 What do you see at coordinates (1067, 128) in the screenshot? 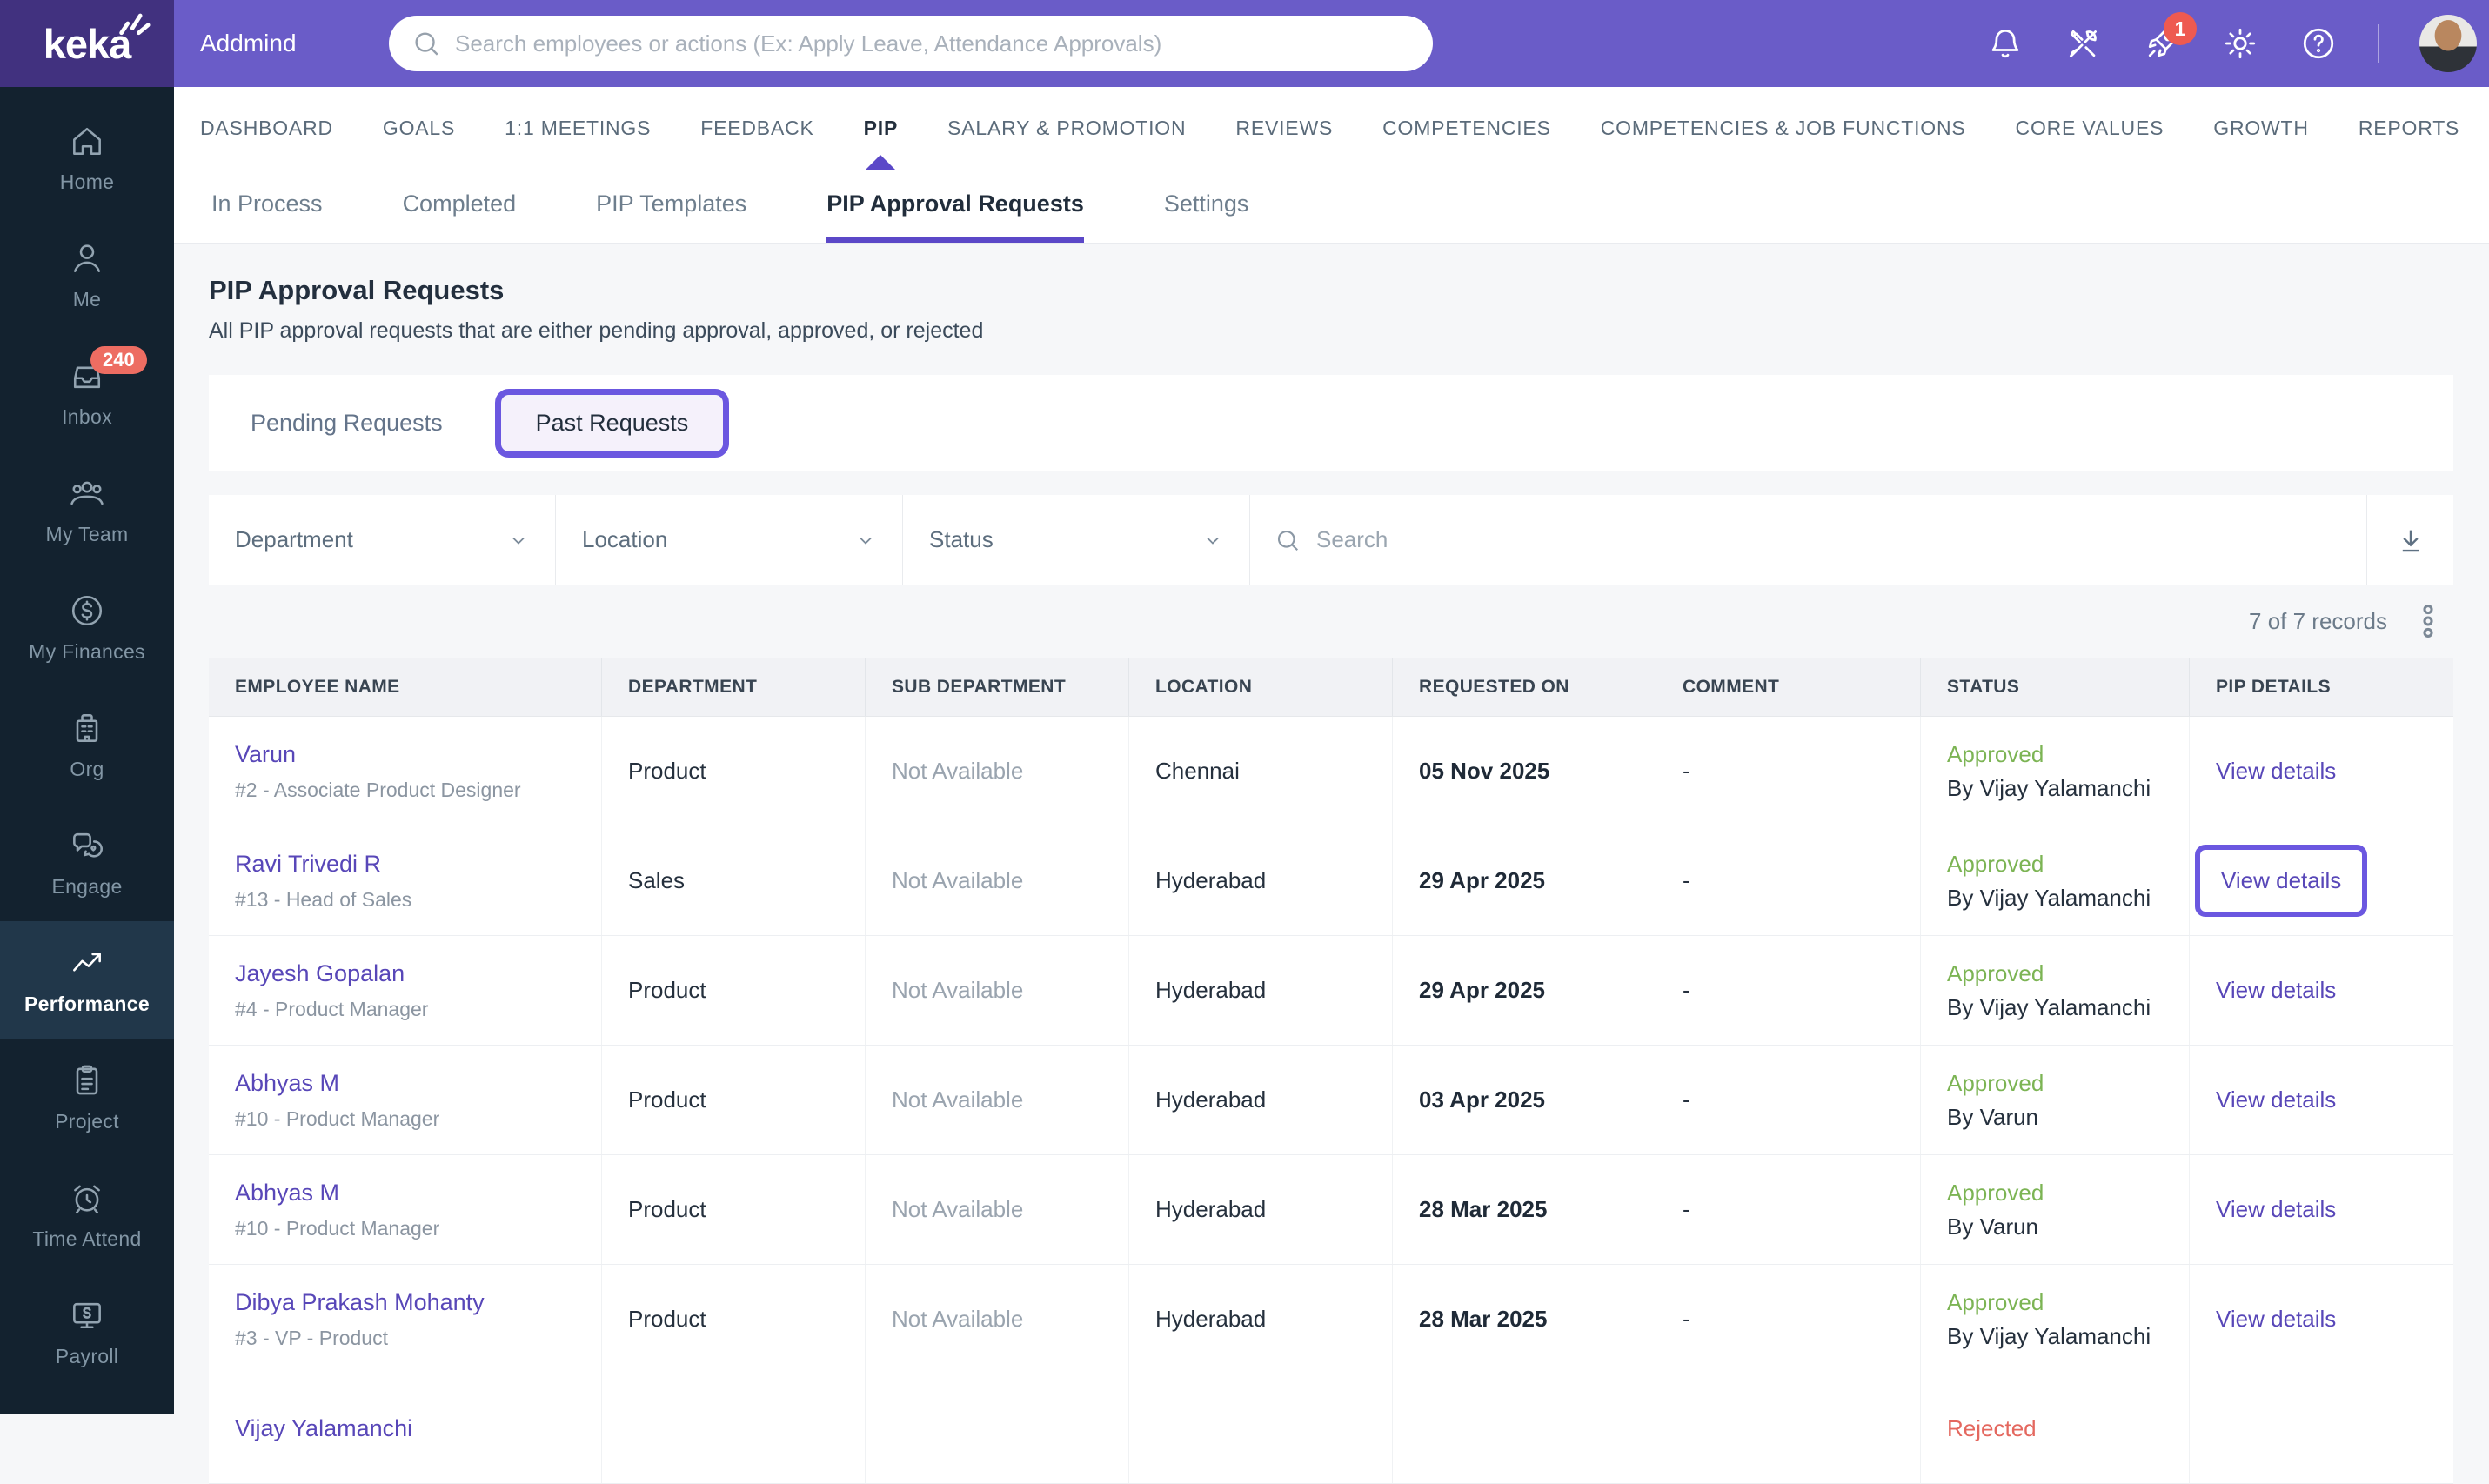
I see `nav-salary-promotion: SALARY & PROMOTION` at bounding box center [1067, 128].